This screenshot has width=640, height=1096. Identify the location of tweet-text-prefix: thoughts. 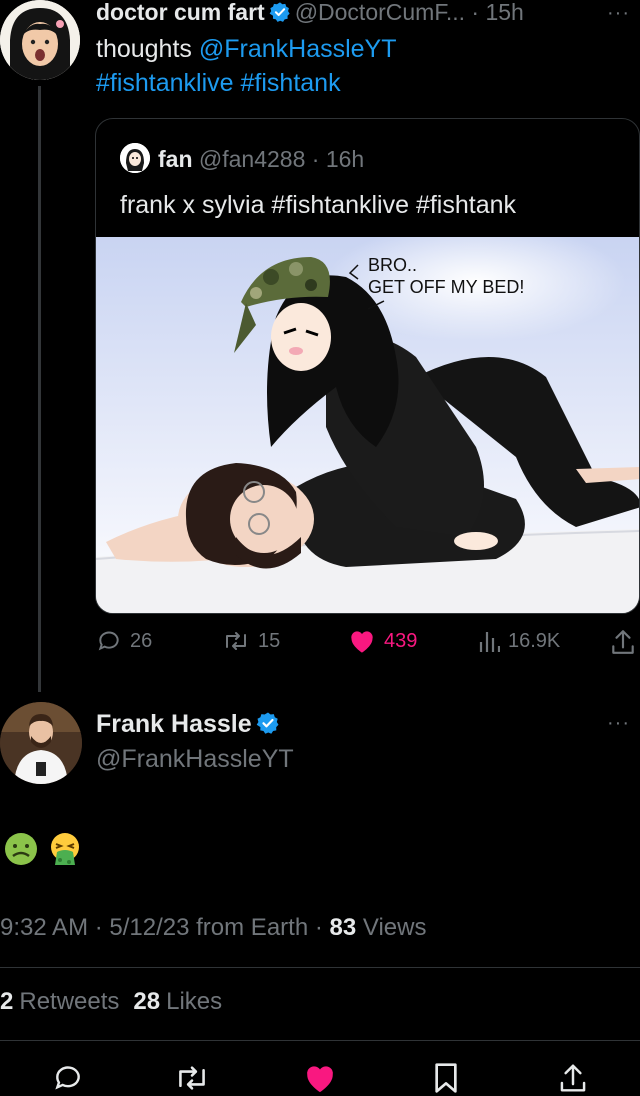
(147, 49).